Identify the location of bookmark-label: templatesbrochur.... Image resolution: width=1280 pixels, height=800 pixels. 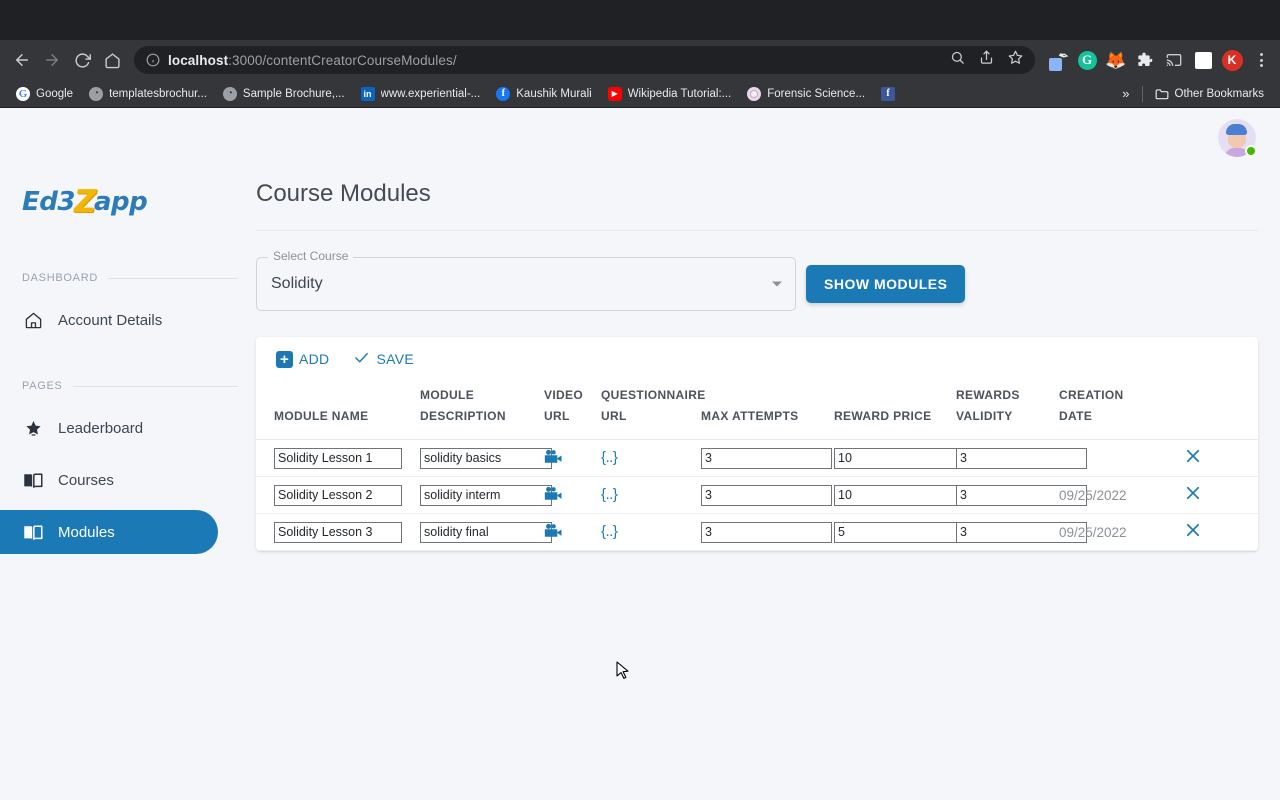
(158, 93).